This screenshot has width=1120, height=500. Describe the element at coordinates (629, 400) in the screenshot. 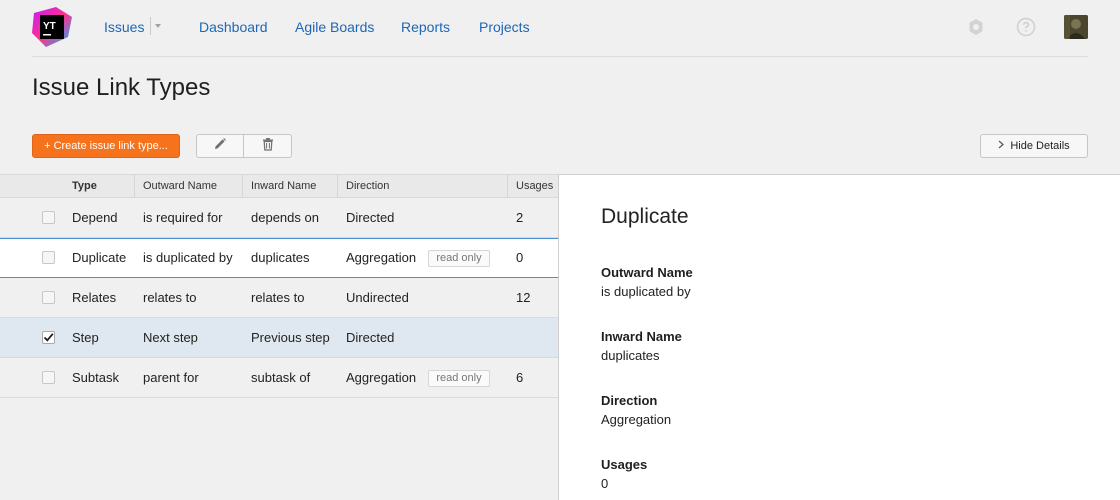

I see `direction-label: Direction` at that location.